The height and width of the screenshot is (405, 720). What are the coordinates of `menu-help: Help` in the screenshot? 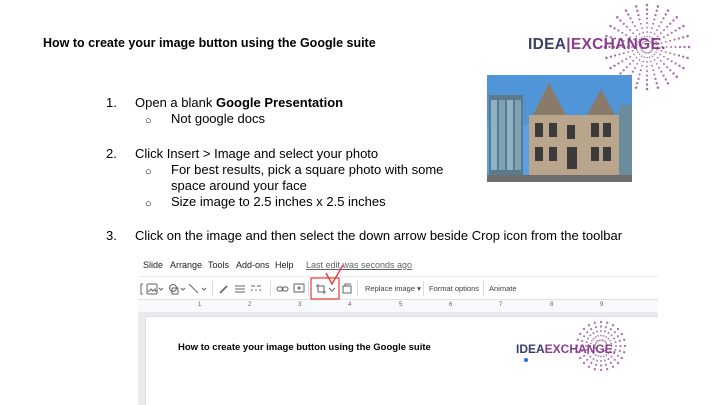 It's located at (284, 265).